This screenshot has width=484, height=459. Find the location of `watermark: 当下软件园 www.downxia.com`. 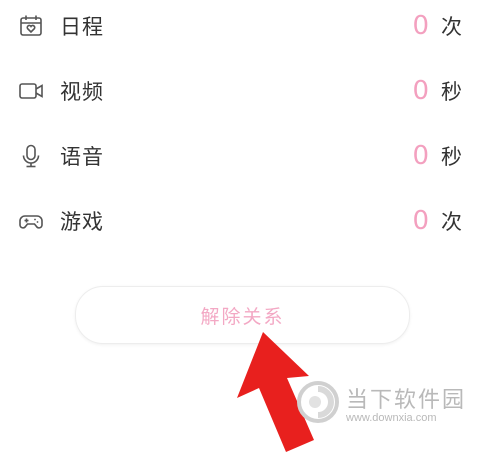

watermark: 当下软件园 www.downxia.com is located at coordinates (386, 408).